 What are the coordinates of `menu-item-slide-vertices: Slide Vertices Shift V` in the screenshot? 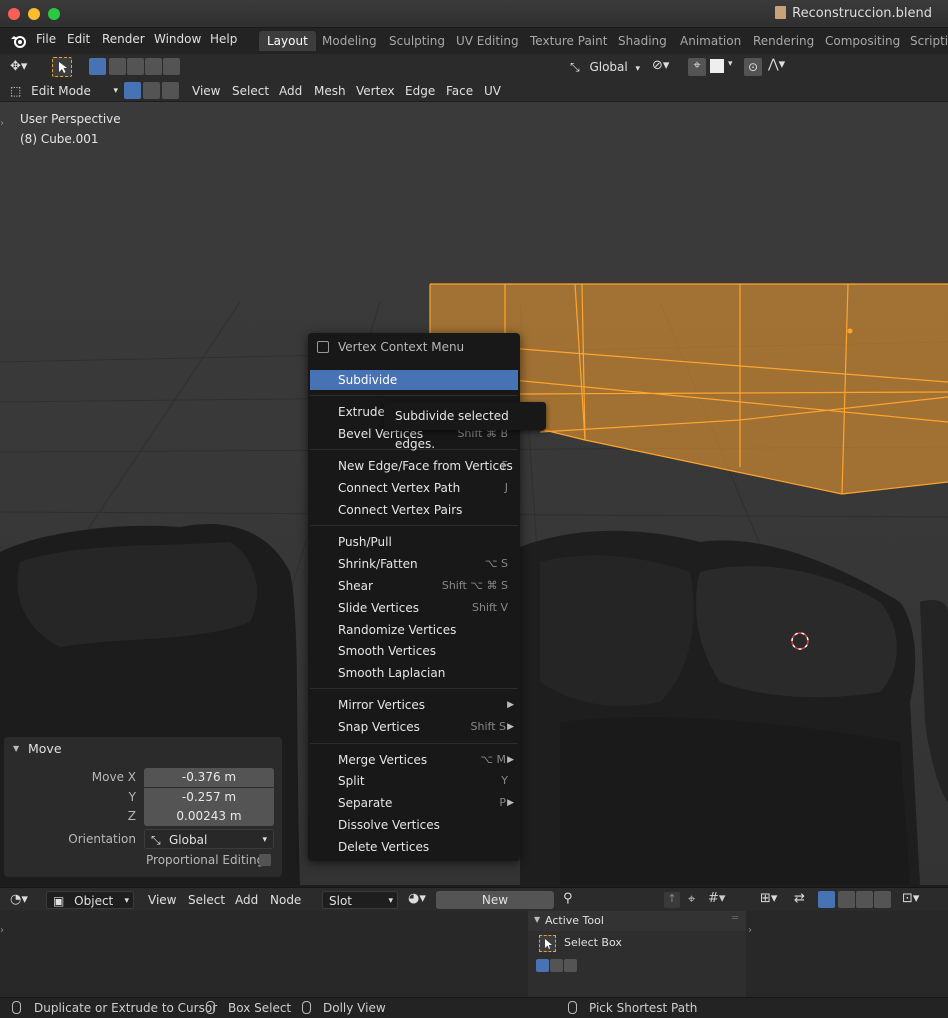 It's located at (414, 608).